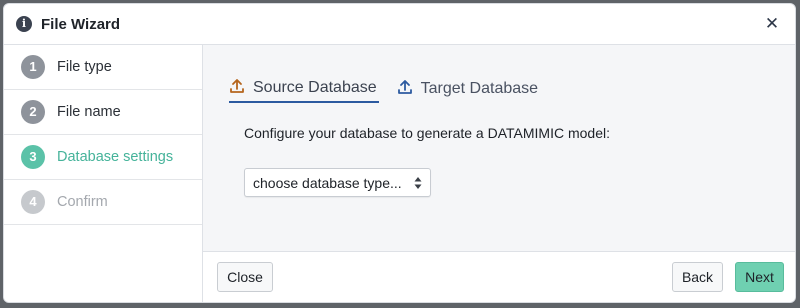  Describe the element at coordinates (418, 183) in the screenshot. I see `sort-caret-icon` at that location.